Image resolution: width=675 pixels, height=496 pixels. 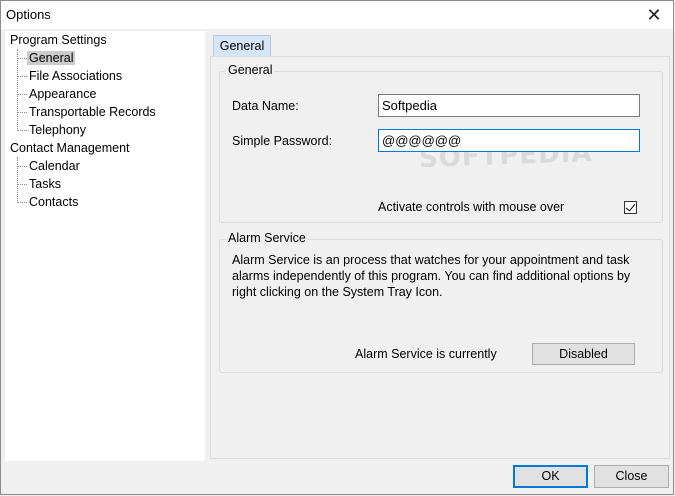 I want to click on close-icon: ✕, so click(x=654, y=15).